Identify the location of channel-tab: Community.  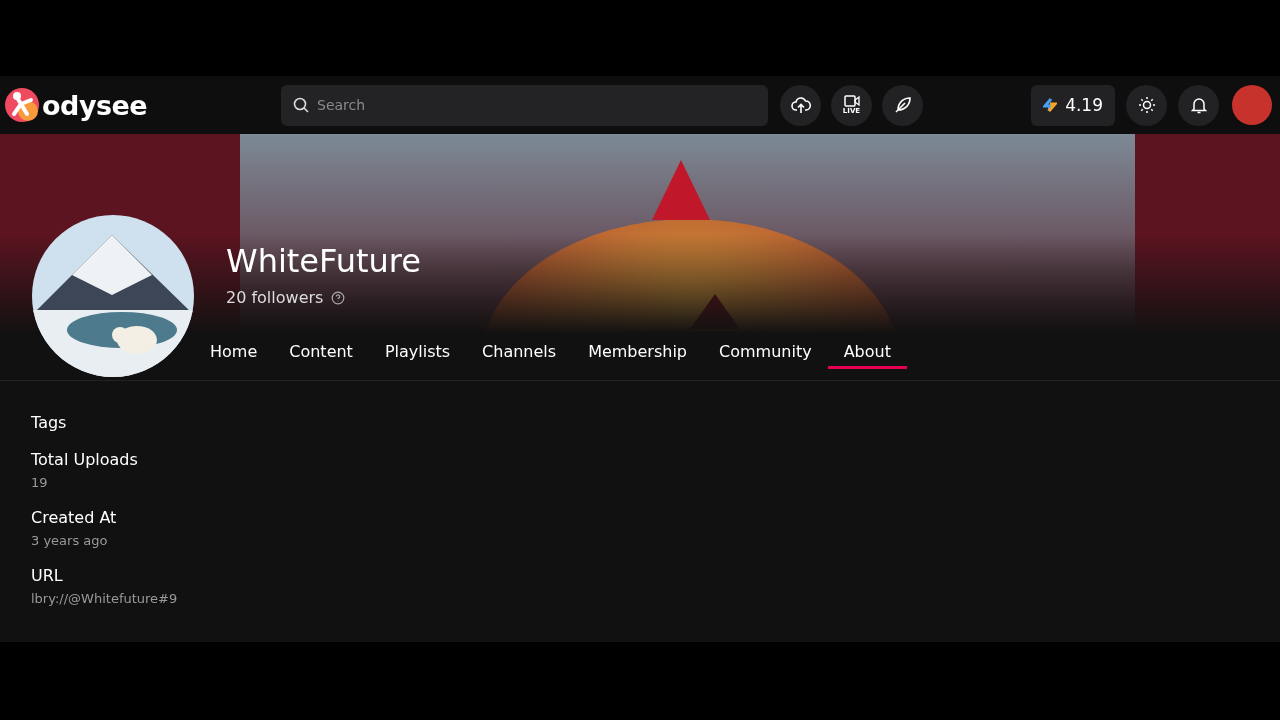
(765, 352).